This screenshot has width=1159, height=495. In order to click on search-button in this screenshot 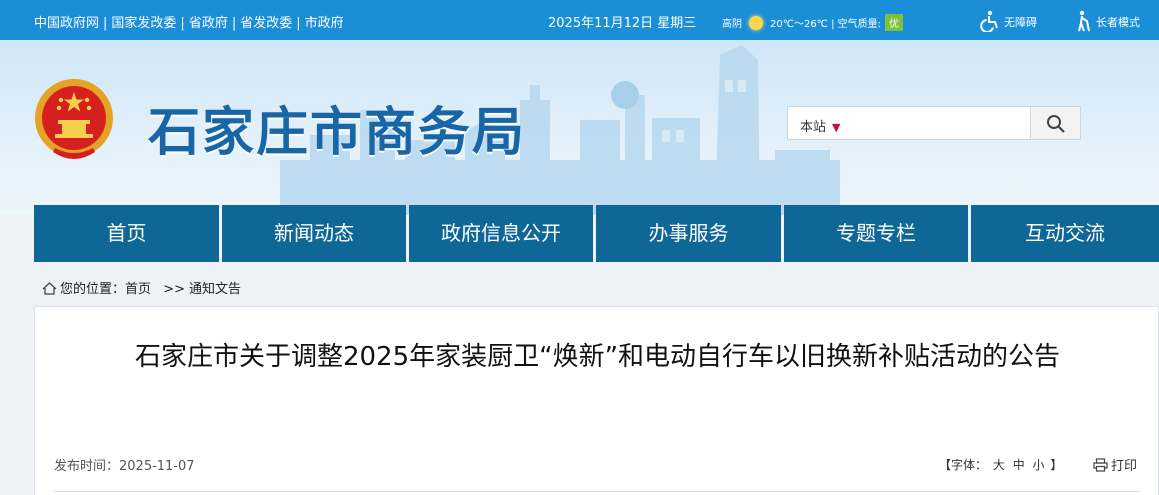, I will do `click(1055, 123)`.